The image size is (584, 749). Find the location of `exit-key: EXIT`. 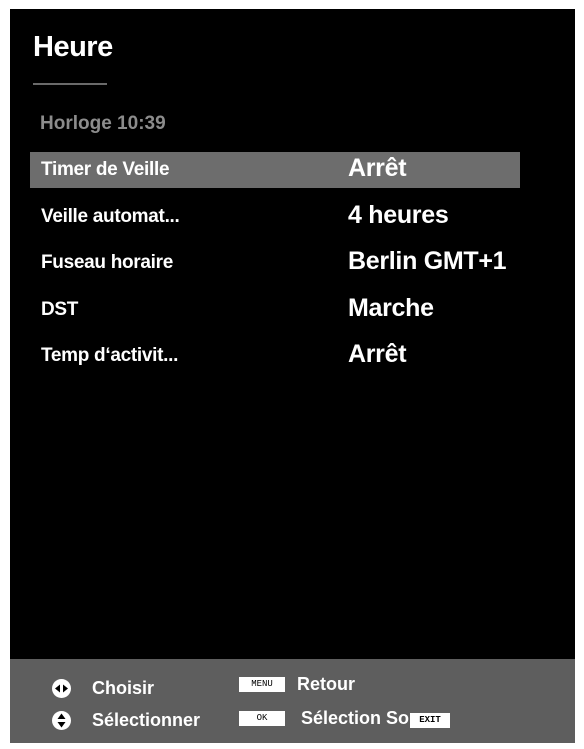

exit-key: EXIT is located at coordinates (430, 720).